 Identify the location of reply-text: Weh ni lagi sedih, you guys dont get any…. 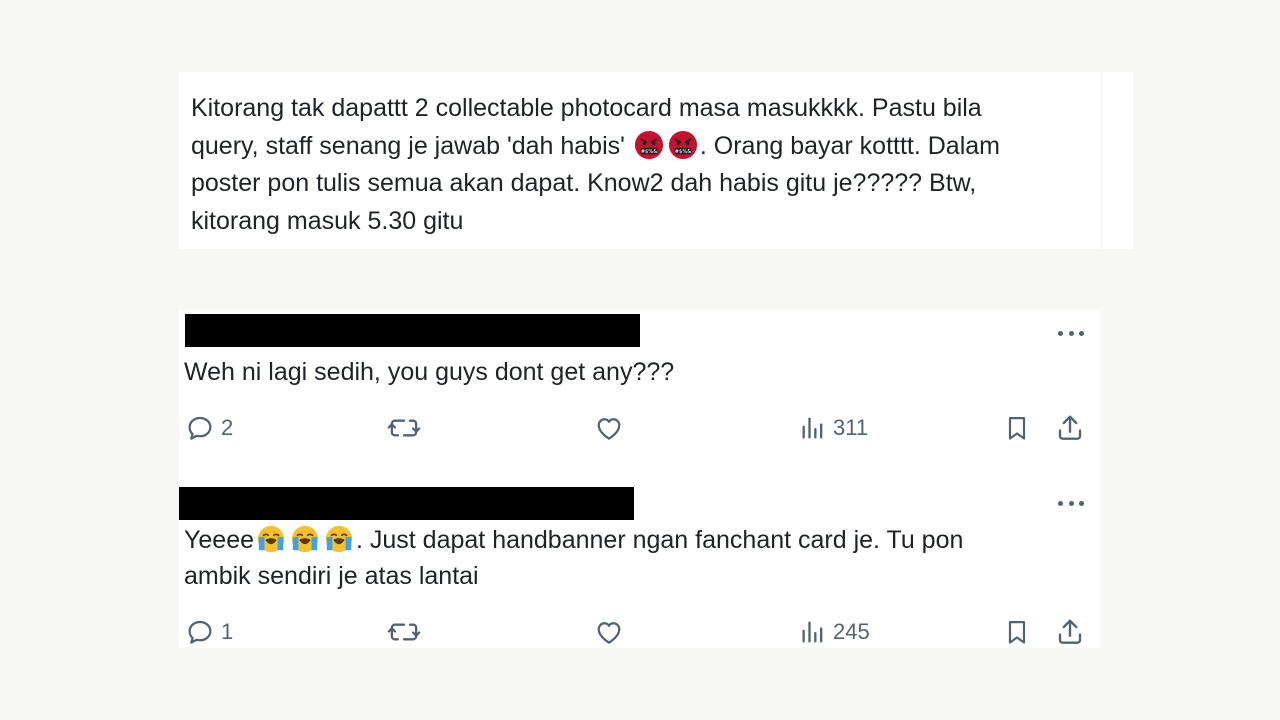
(429, 372).